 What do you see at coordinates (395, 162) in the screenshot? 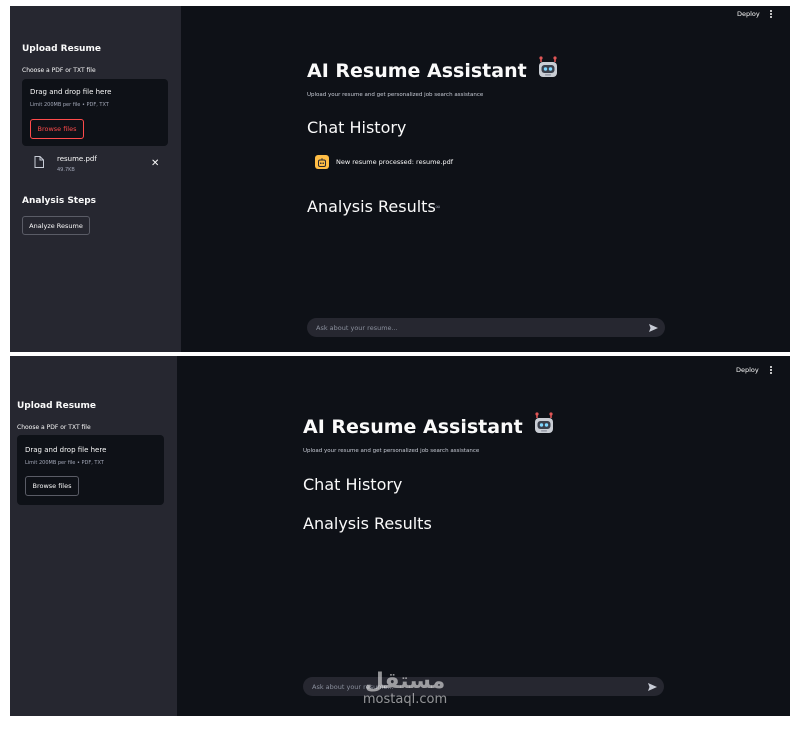
I see `chat-message-text: New resume processed: resume.pdf` at bounding box center [395, 162].